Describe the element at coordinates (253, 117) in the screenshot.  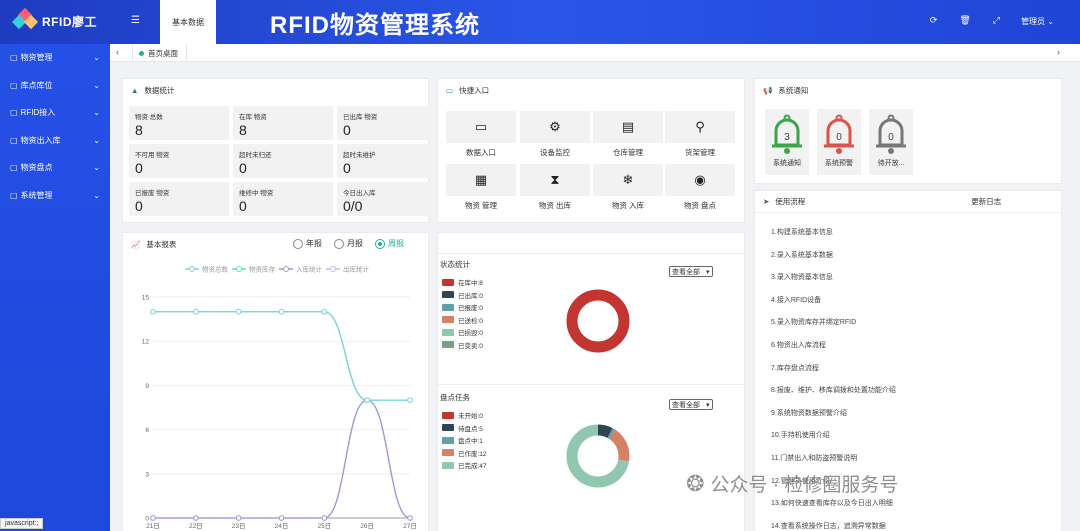
I see `stat-label: 在库 物资` at that location.